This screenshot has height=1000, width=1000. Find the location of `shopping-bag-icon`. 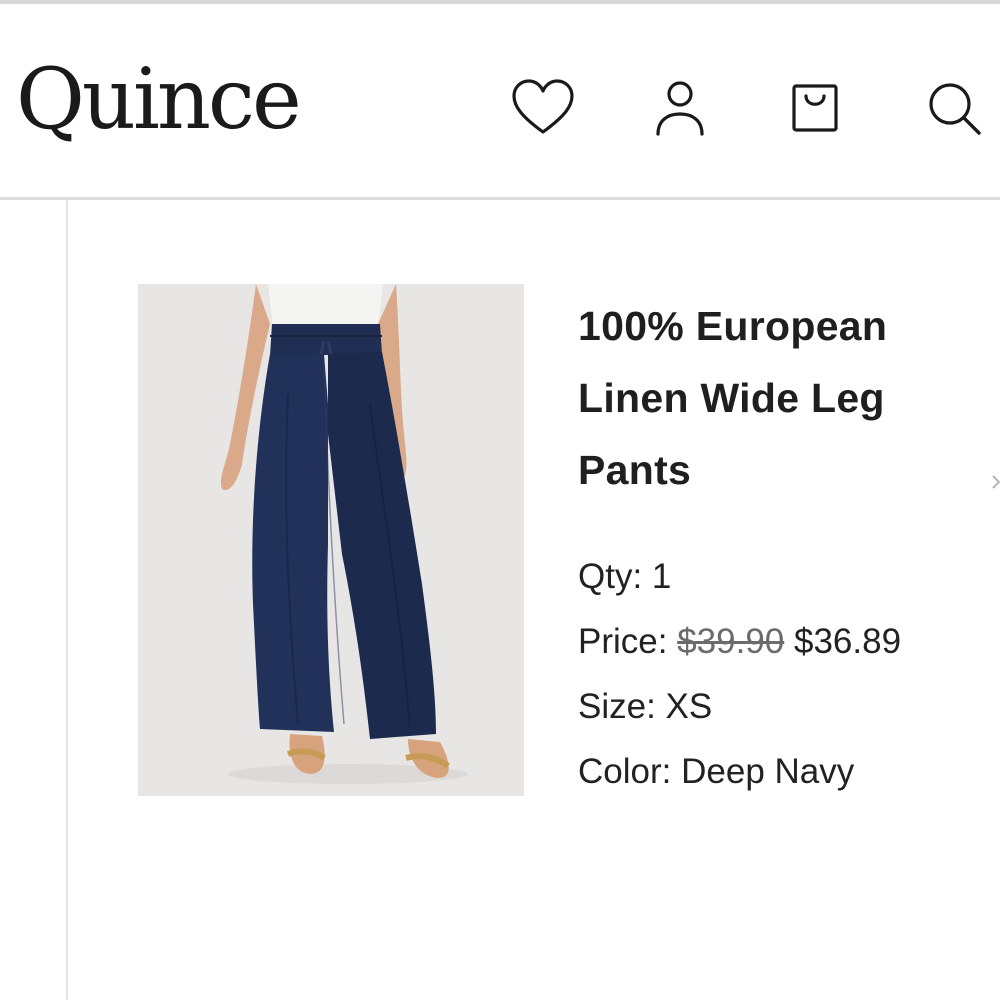

shopping-bag-icon is located at coordinates (815, 108).